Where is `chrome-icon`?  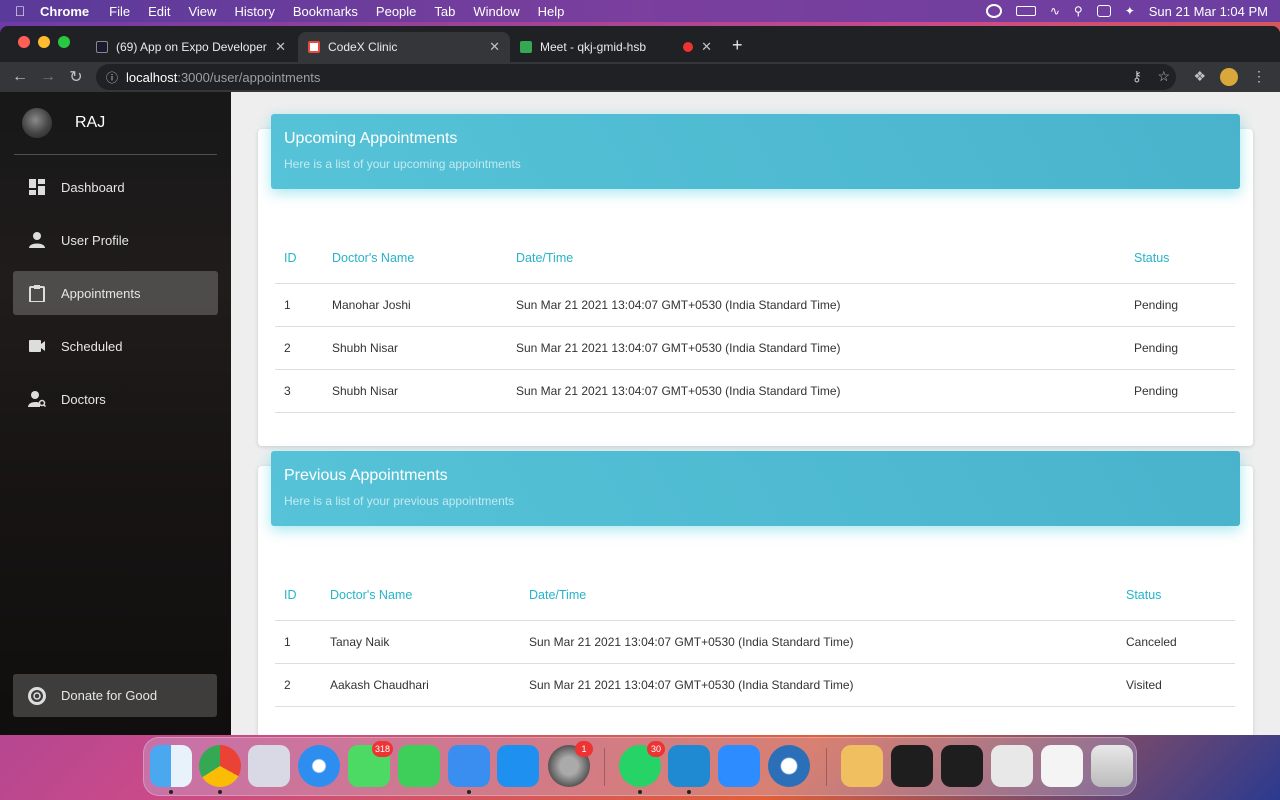
chrome-icon is located at coordinates (220, 766).